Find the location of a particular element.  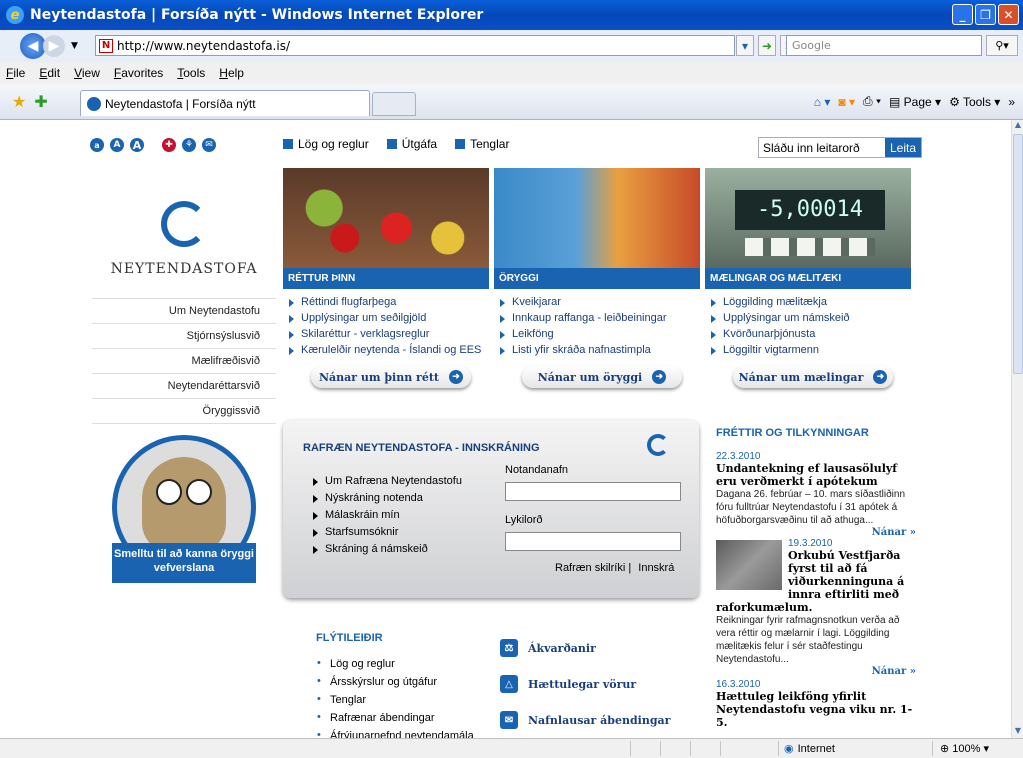

more-button: Nánar um öryggi ➜ is located at coordinates (602, 377).